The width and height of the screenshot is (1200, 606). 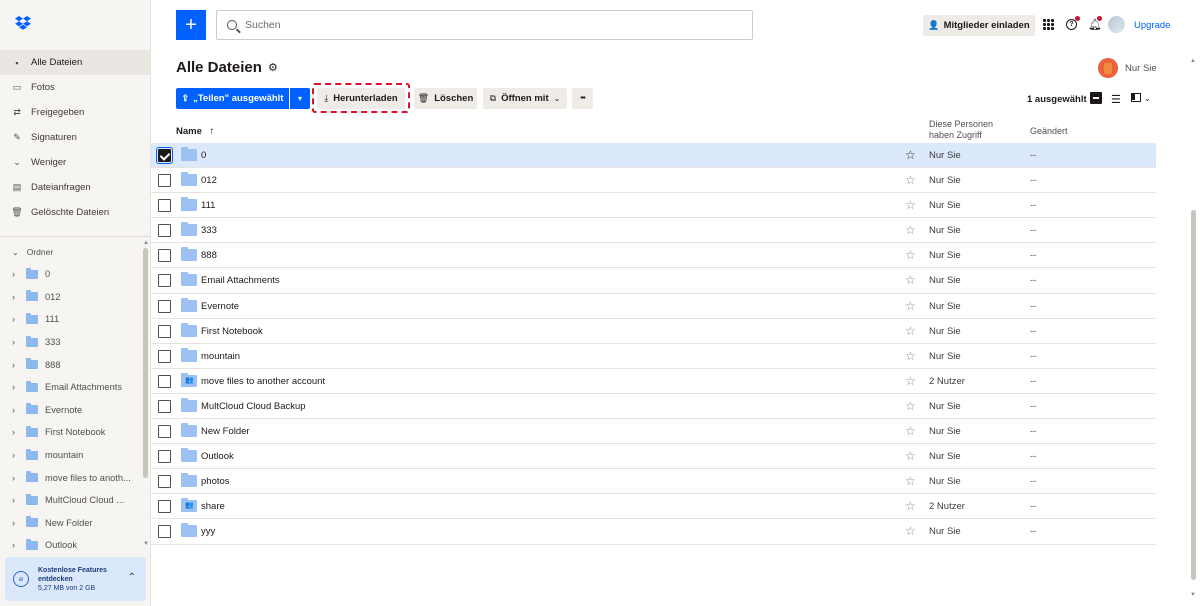 I want to click on tree-folder-item: › 012, so click(x=70, y=297).